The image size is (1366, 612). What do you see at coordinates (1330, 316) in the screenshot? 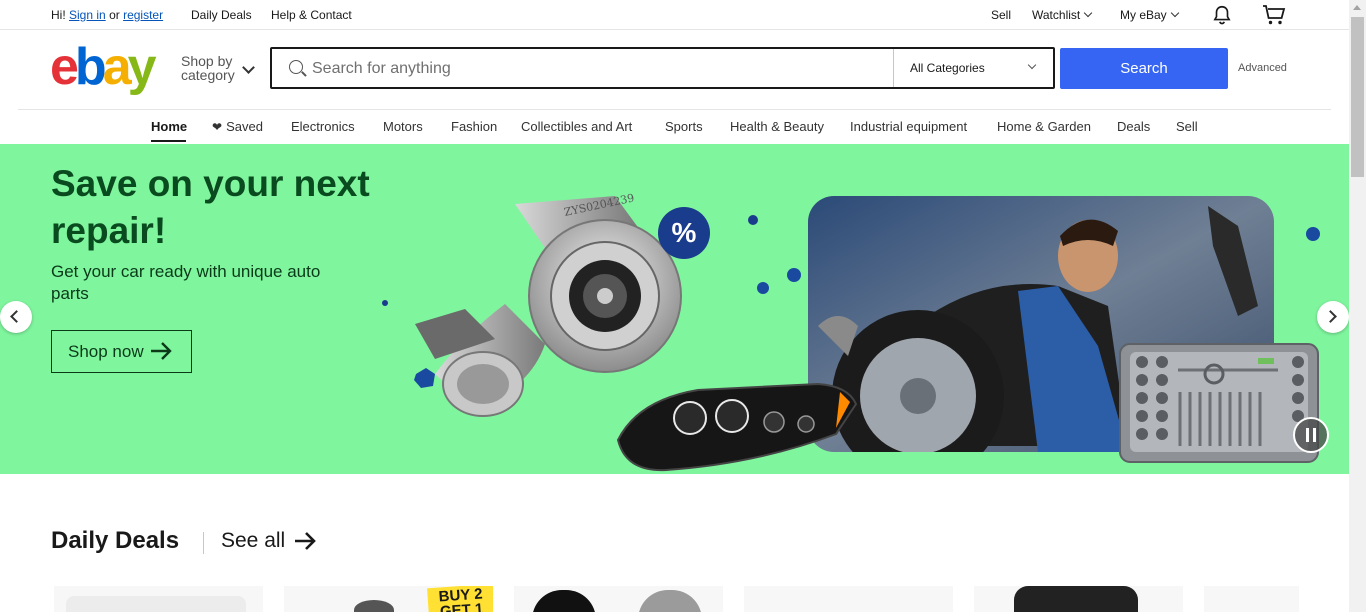
I see `chevron-right-icon` at bounding box center [1330, 316].